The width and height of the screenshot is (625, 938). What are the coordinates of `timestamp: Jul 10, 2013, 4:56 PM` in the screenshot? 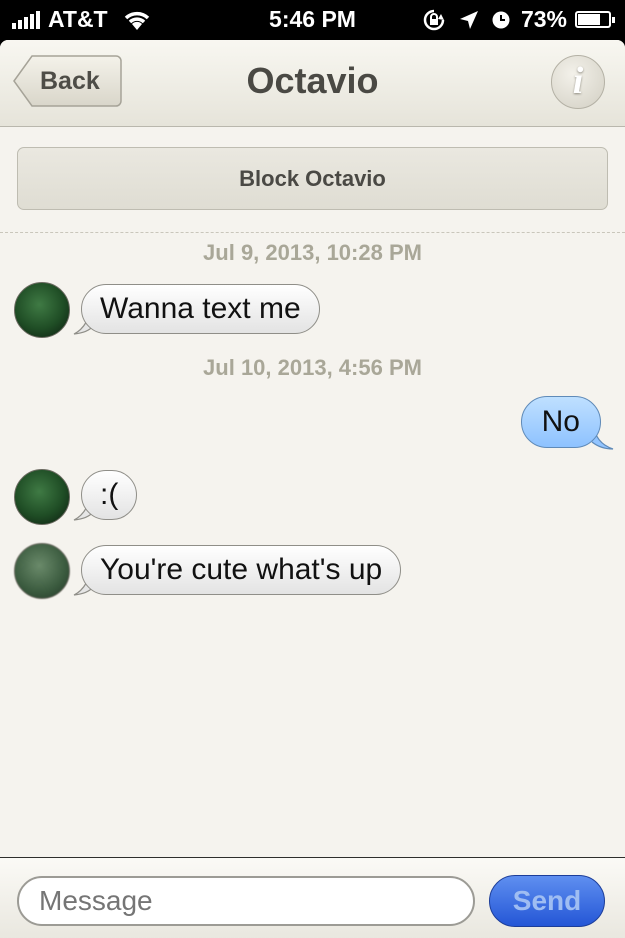 It's located at (312, 367).